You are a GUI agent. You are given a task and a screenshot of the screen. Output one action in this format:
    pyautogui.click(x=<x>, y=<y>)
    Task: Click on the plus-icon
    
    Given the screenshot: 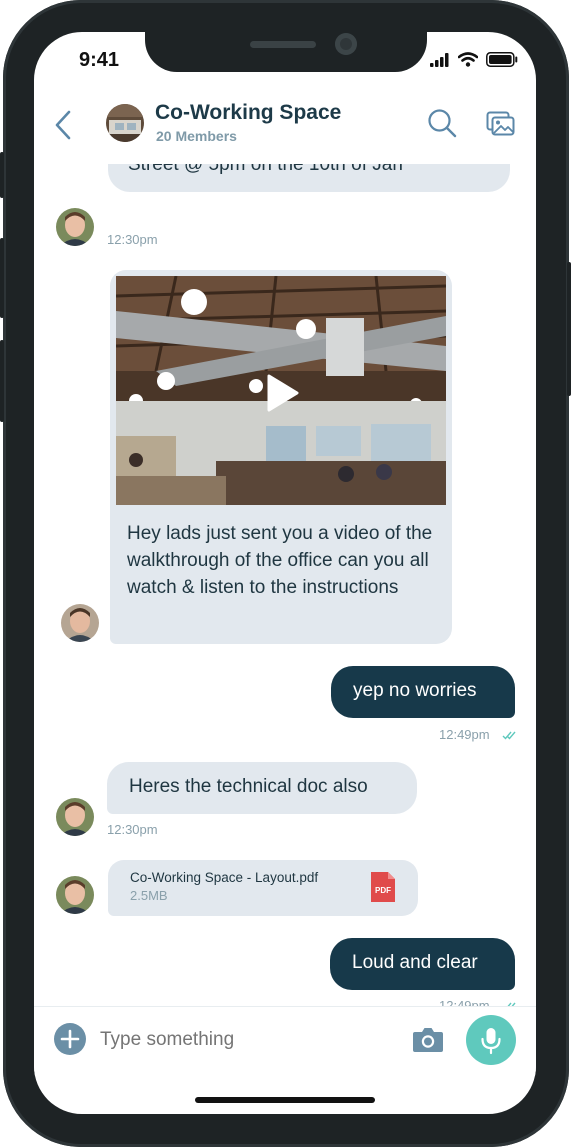 What is the action you would take?
    pyautogui.click(x=70, y=1039)
    